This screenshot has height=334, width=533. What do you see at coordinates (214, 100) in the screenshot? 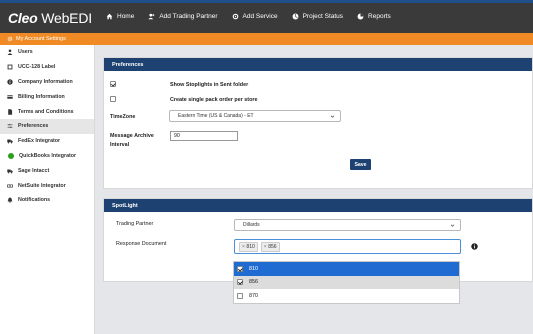
I see `single-pack-label: Create single pack order per store` at bounding box center [214, 100].